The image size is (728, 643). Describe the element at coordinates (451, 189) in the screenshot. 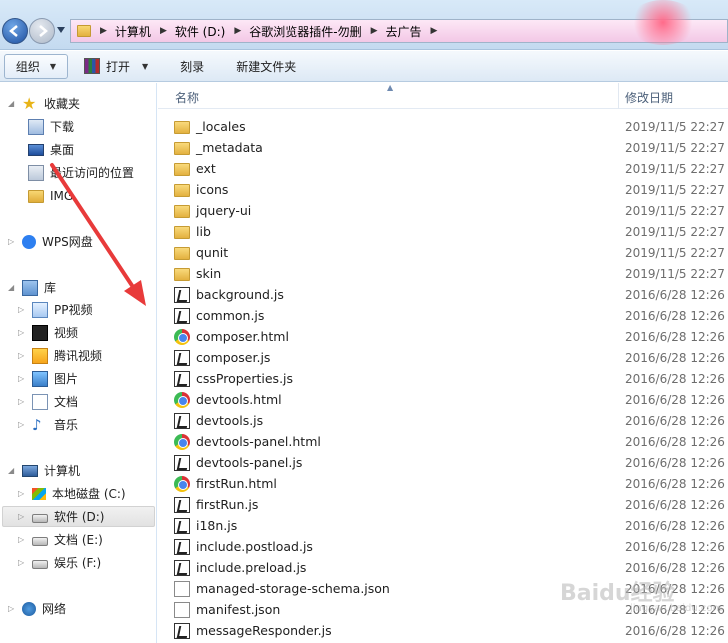

I see `file-row: icons 2019/11/5 22:27` at that location.